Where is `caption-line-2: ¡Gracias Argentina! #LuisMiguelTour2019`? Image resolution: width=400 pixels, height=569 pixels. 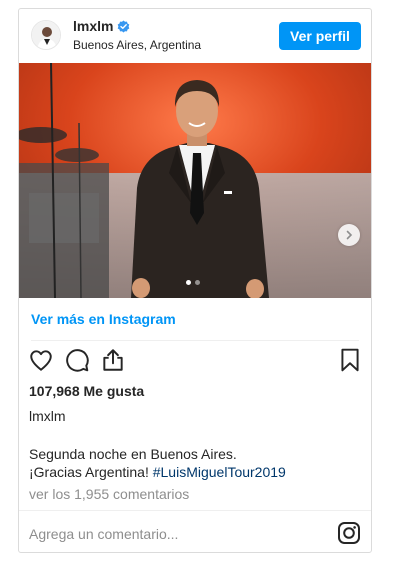 caption-line-2: ¡Gracias Argentina! #LuisMiguelTour2019 is located at coordinates (194, 472).